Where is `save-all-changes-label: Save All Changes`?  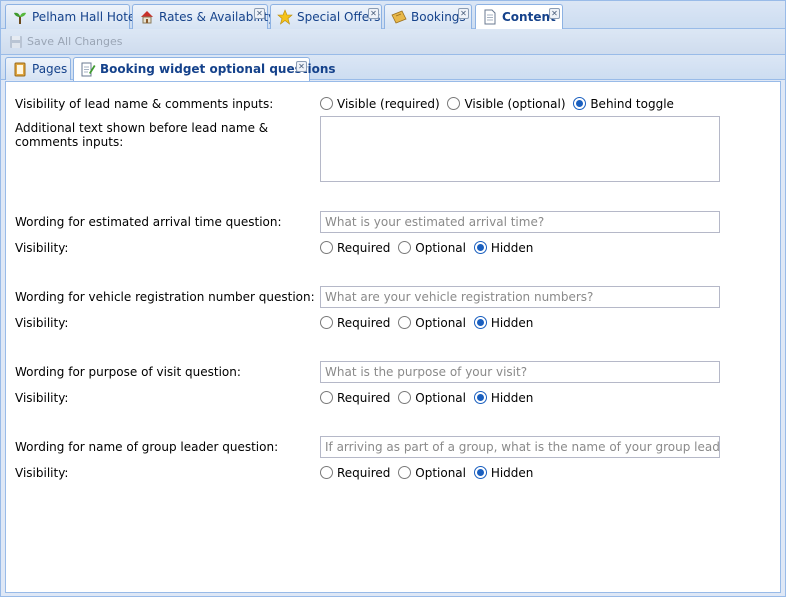 save-all-changes-label: Save All Changes is located at coordinates (75, 41).